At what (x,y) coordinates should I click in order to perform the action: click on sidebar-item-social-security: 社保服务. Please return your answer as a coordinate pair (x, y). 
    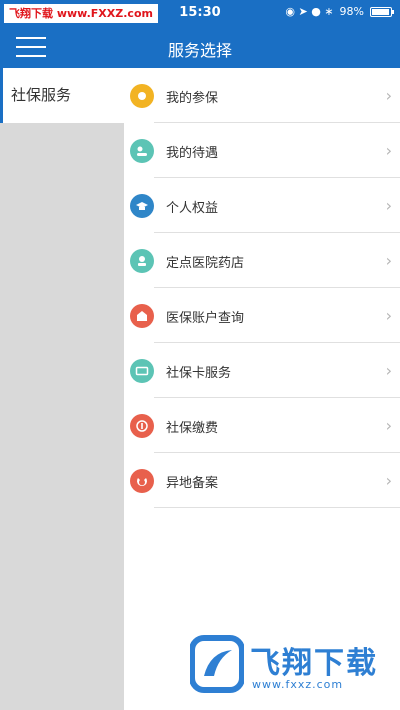
    Looking at the image, I should click on (62, 95).